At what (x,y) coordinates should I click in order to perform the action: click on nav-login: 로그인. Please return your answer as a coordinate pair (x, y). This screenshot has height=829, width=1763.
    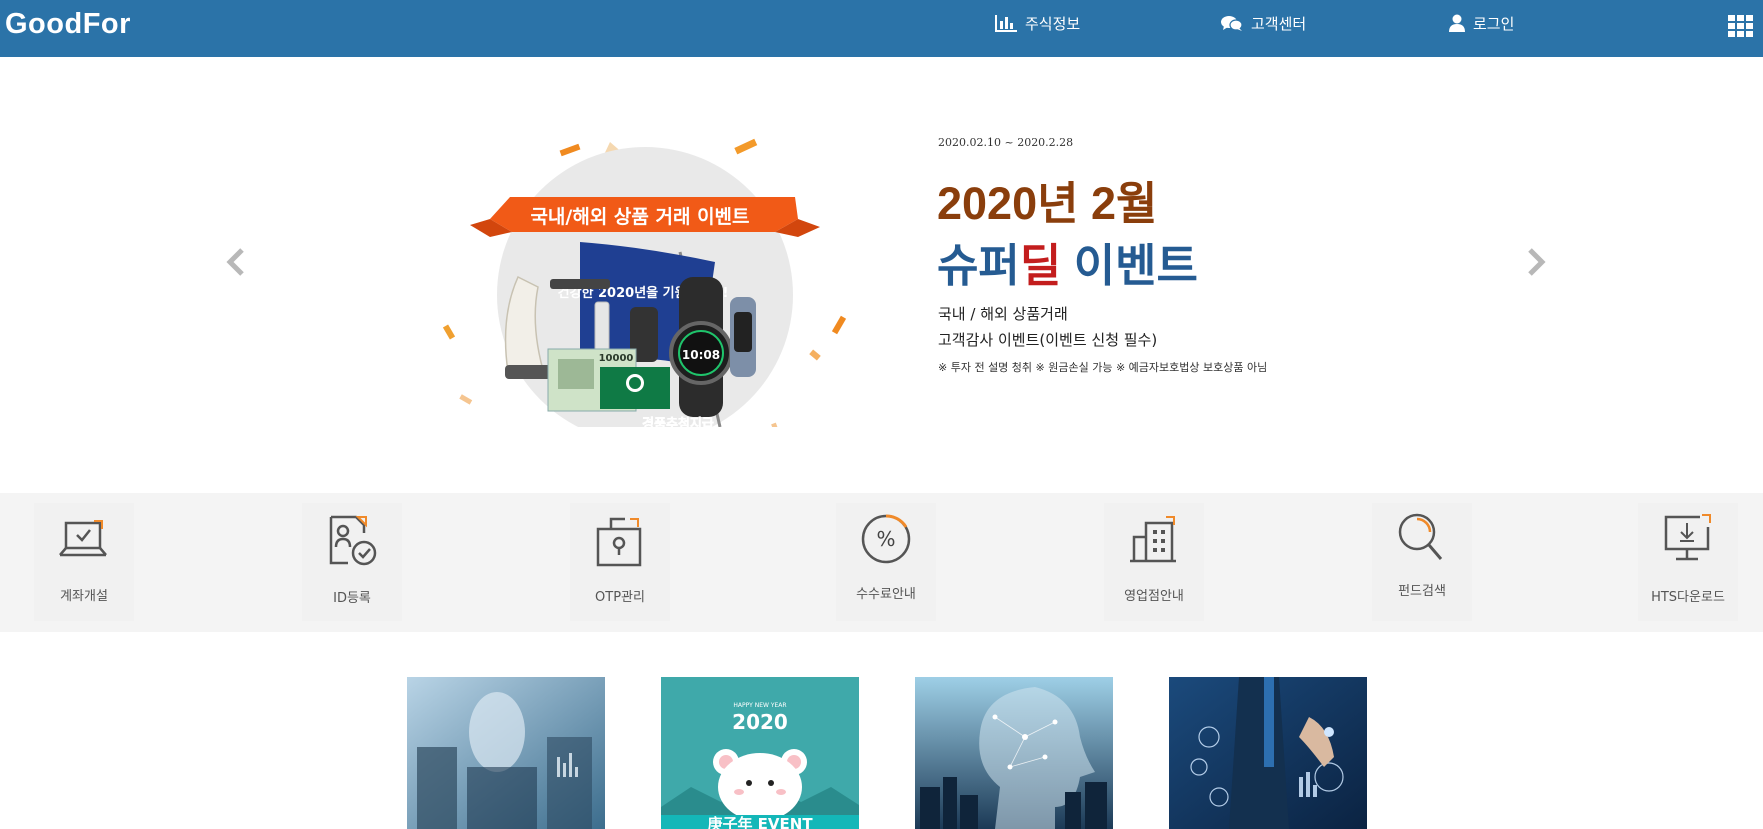
    Looking at the image, I should click on (1481, 23).